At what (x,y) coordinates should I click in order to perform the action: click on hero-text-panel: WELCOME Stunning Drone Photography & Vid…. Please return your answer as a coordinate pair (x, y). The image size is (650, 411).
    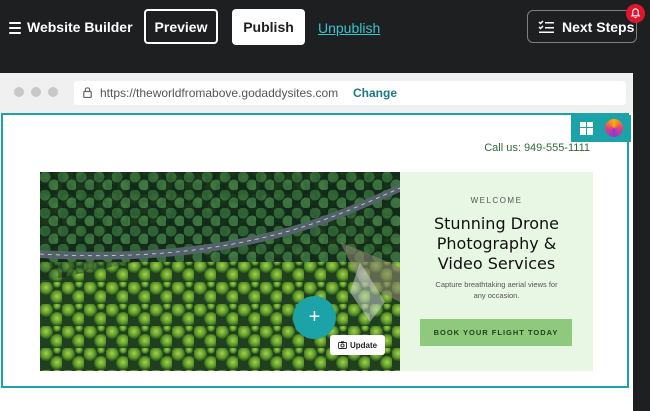
    Looking at the image, I should click on (496, 271).